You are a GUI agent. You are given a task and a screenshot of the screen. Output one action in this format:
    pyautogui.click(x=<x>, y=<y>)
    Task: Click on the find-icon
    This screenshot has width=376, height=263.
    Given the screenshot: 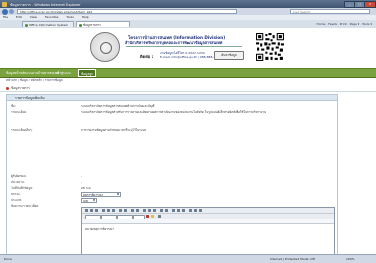 What is the action you would take?
    pyautogui.click(x=132, y=210)
    